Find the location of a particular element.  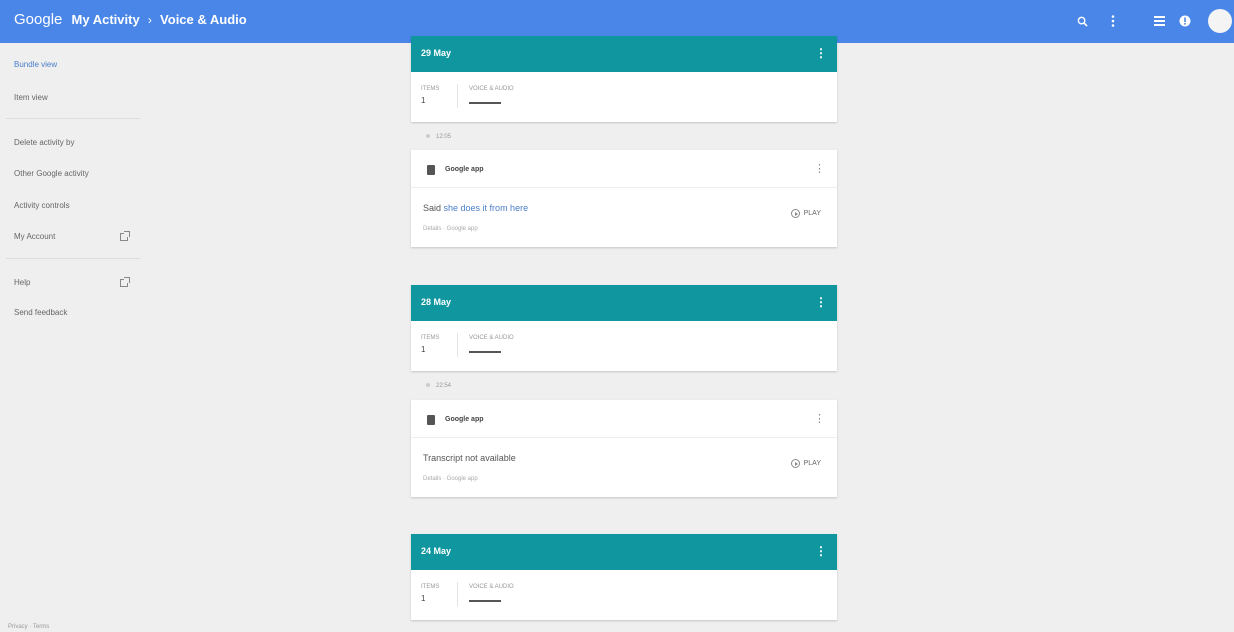

time-row: 12:05 is located at coordinates (438, 137).